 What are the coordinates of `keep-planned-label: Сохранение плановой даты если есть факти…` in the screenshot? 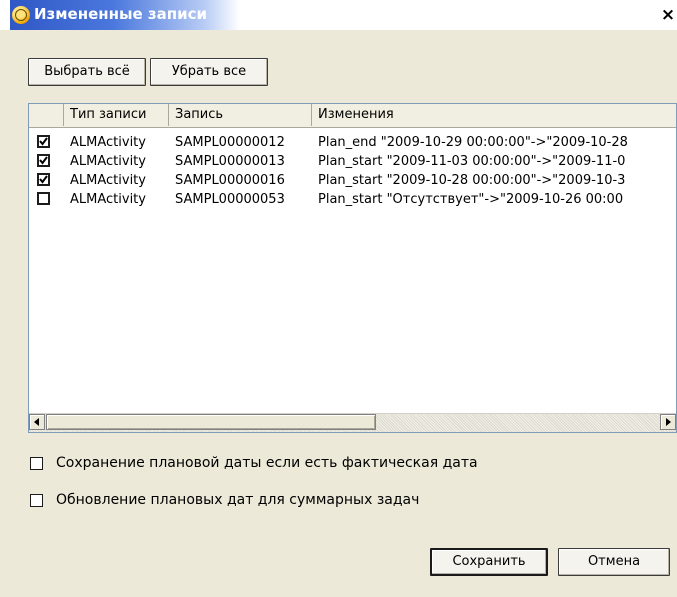 It's located at (267, 463).